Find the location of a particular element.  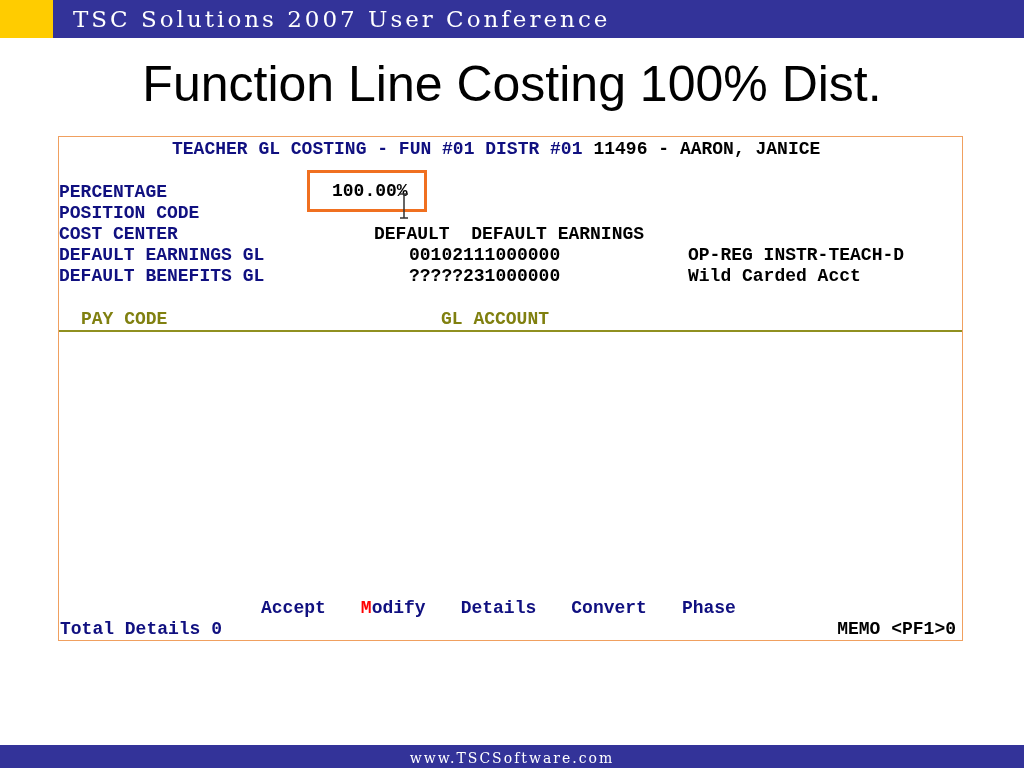

field-value: 00102111000000 is located at coordinates (485, 255).